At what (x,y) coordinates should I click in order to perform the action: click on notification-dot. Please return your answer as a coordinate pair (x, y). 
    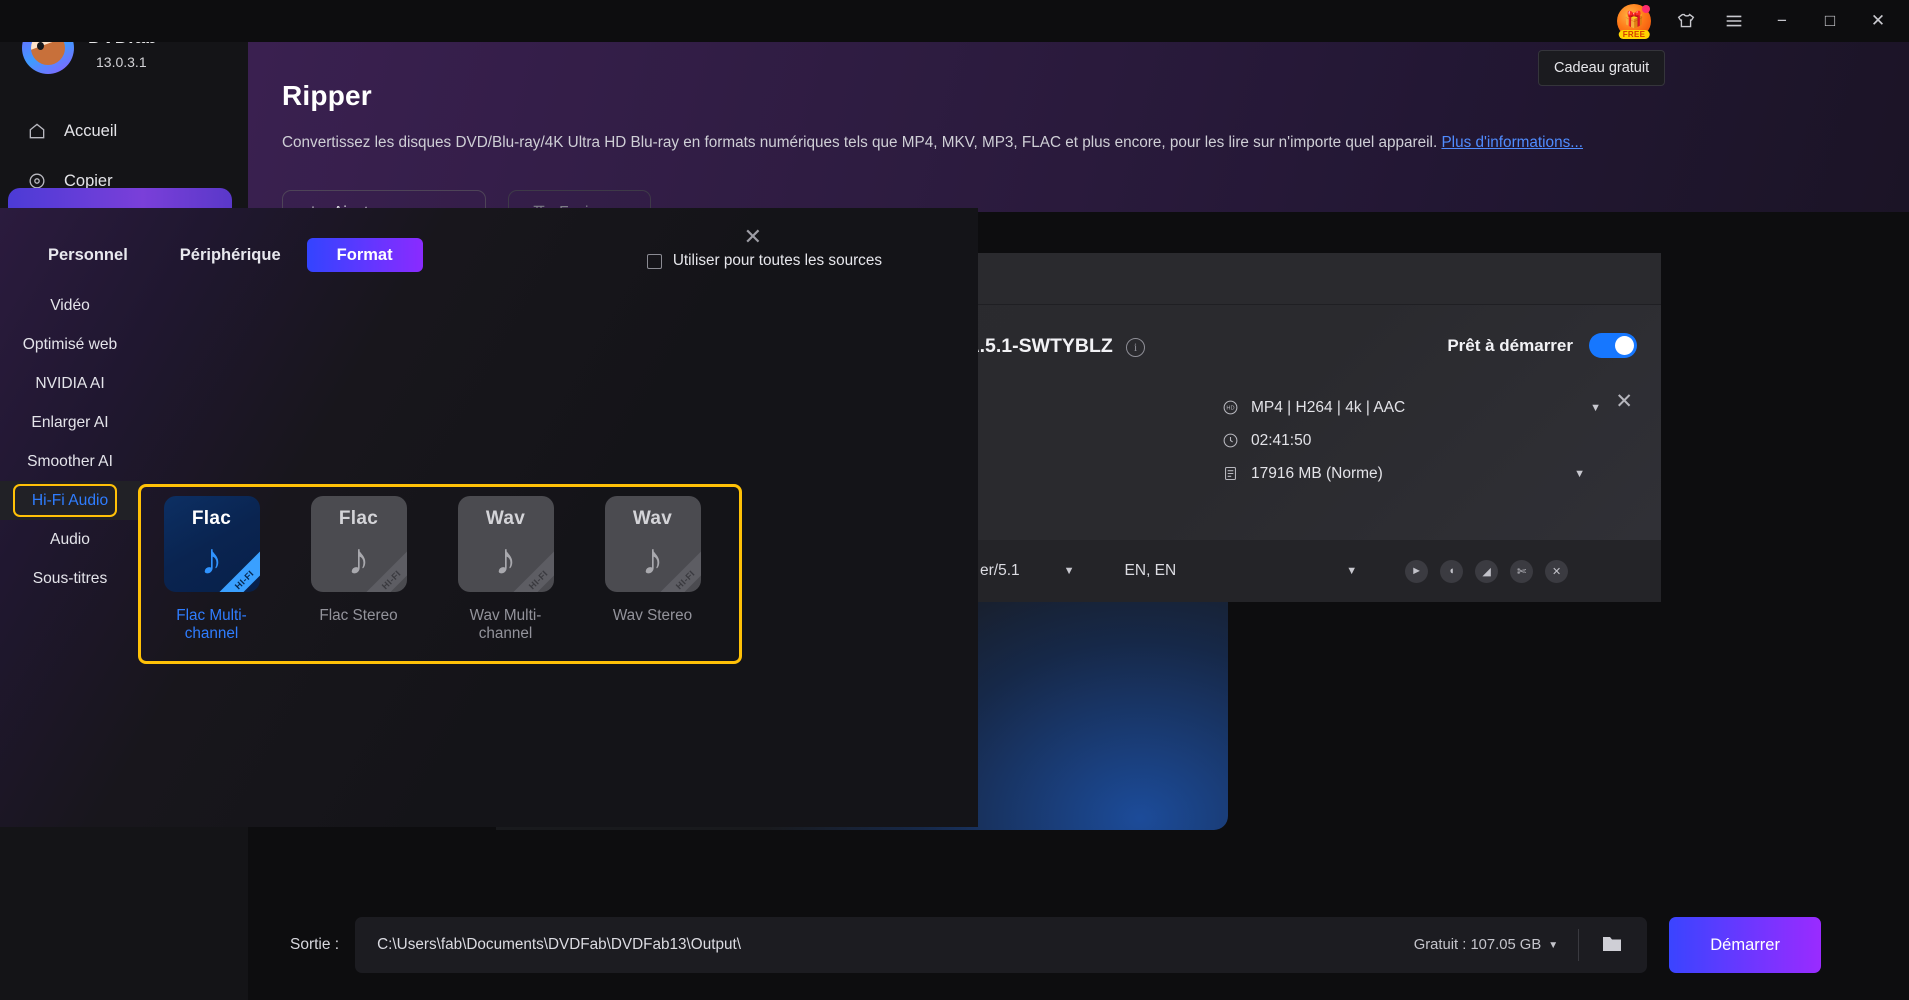
    Looking at the image, I should click on (1646, 9).